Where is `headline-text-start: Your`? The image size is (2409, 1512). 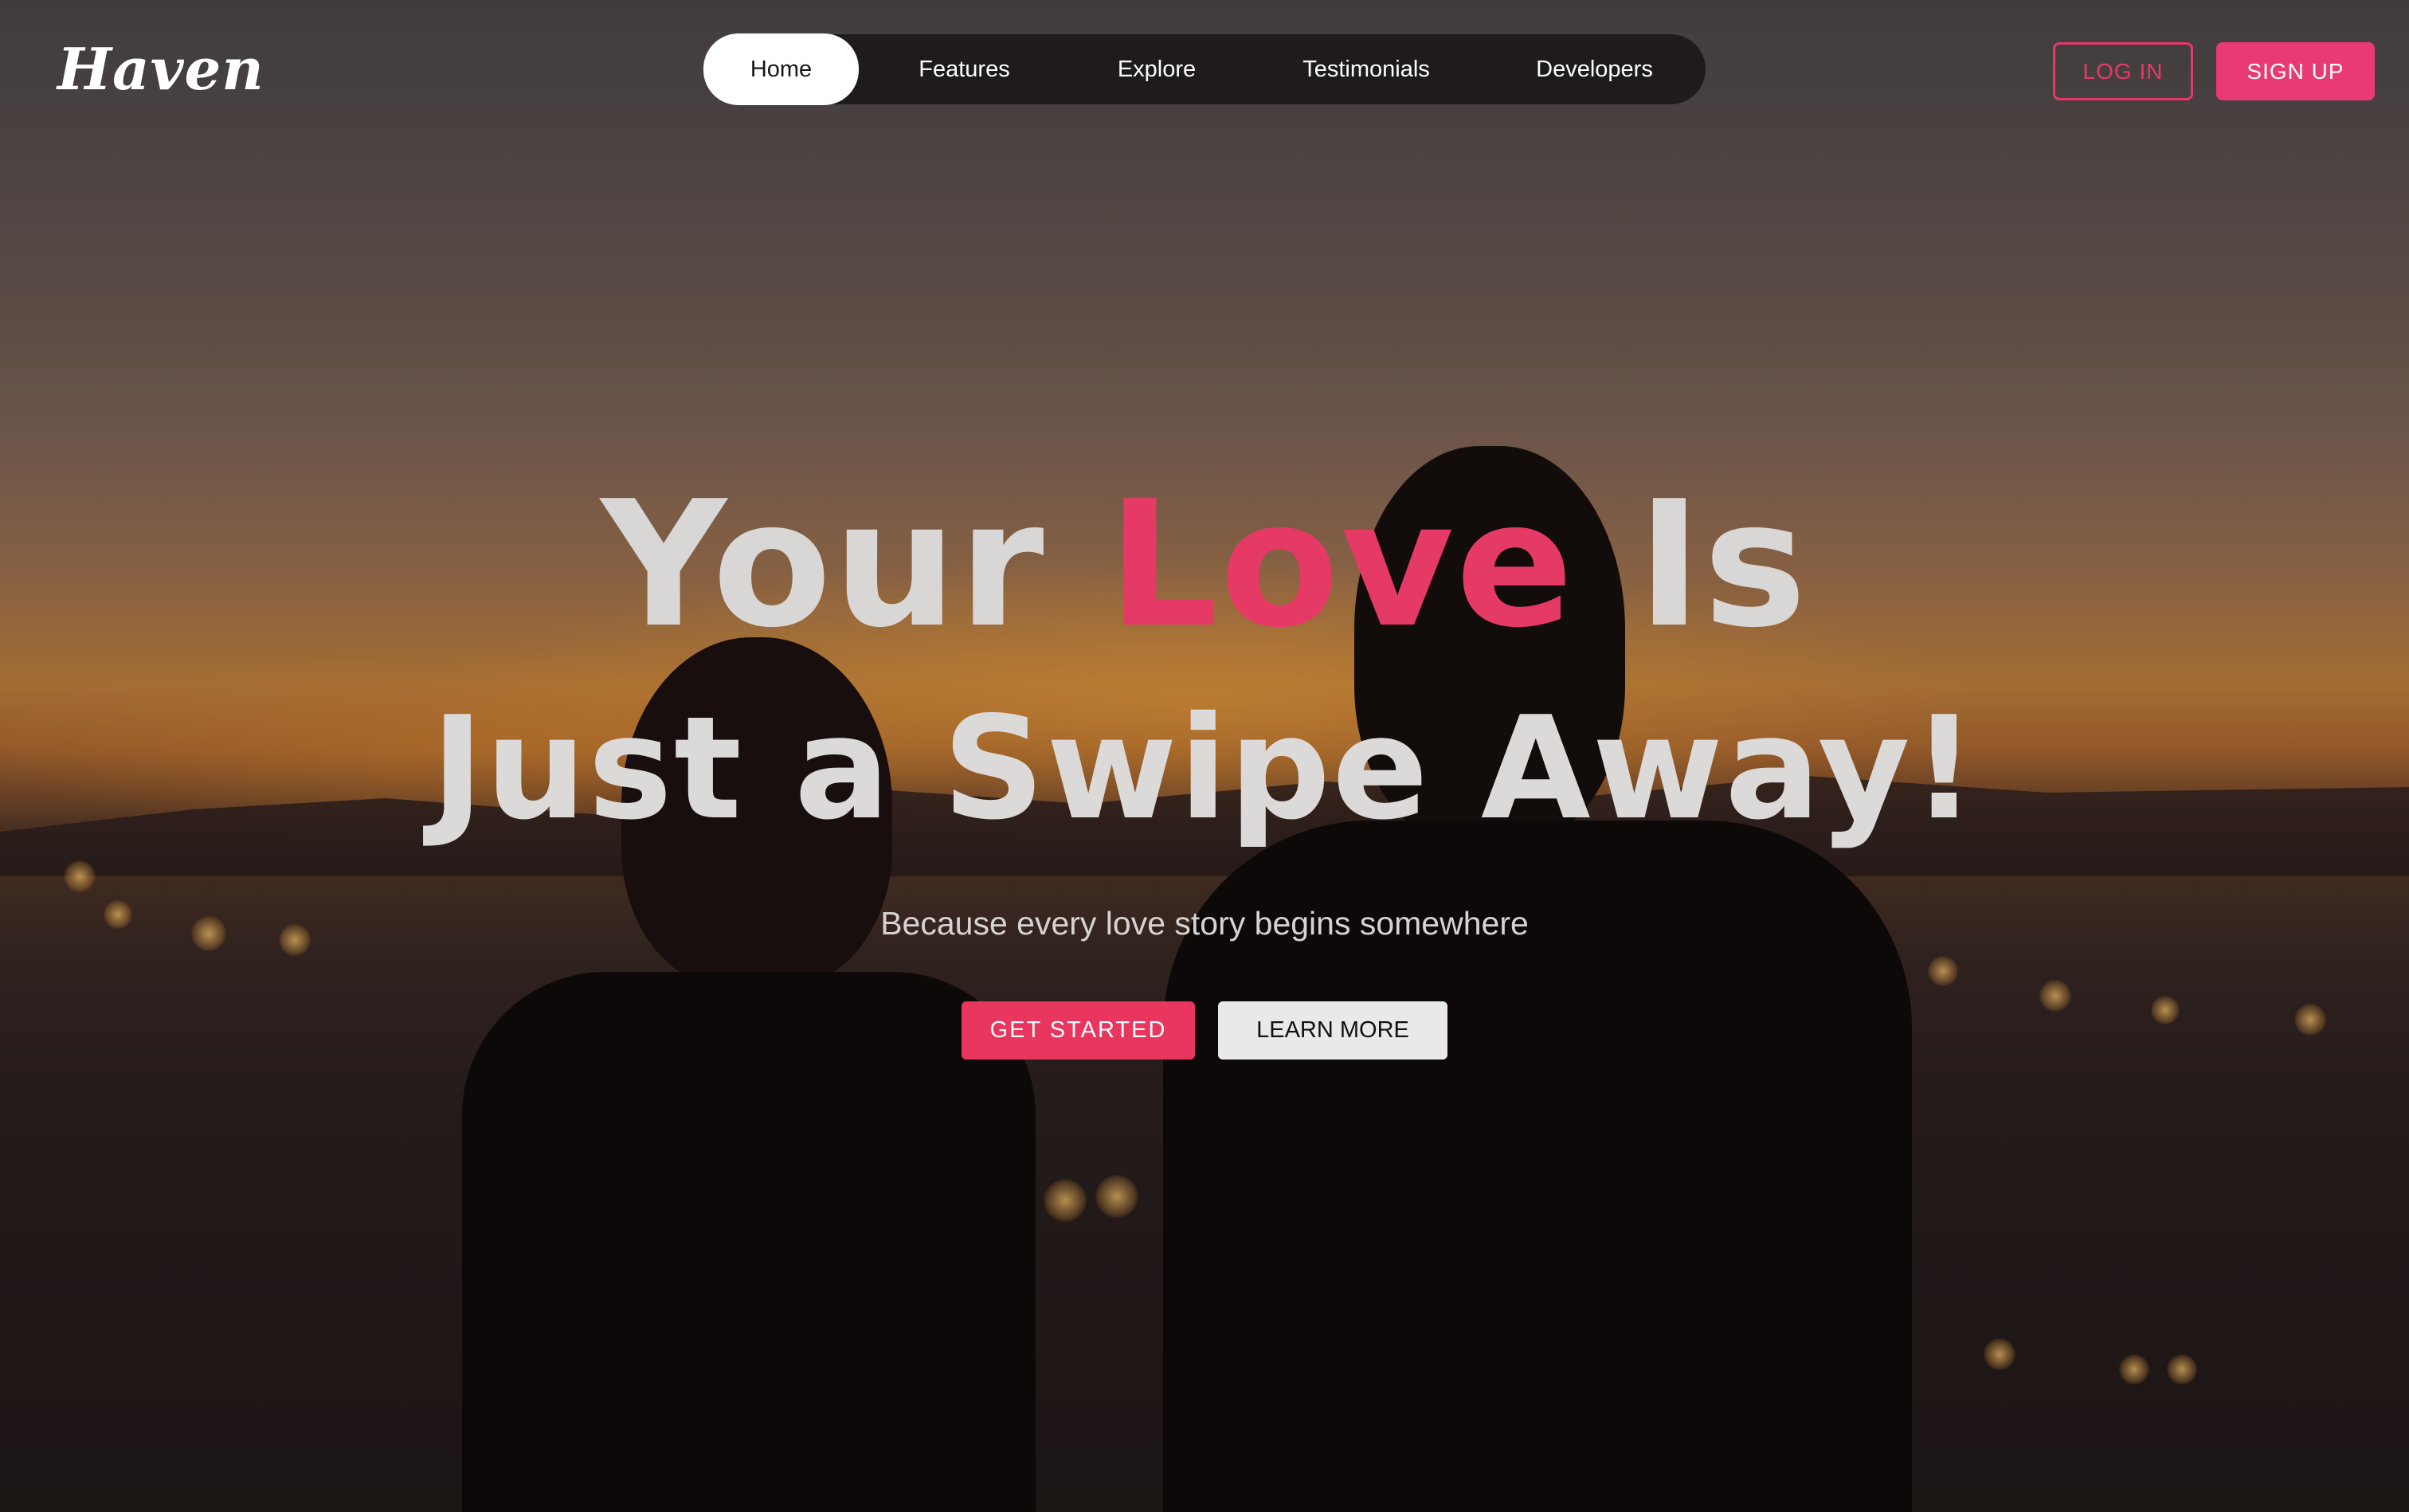
headline-text-start: Your is located at coordinates (854, 565).